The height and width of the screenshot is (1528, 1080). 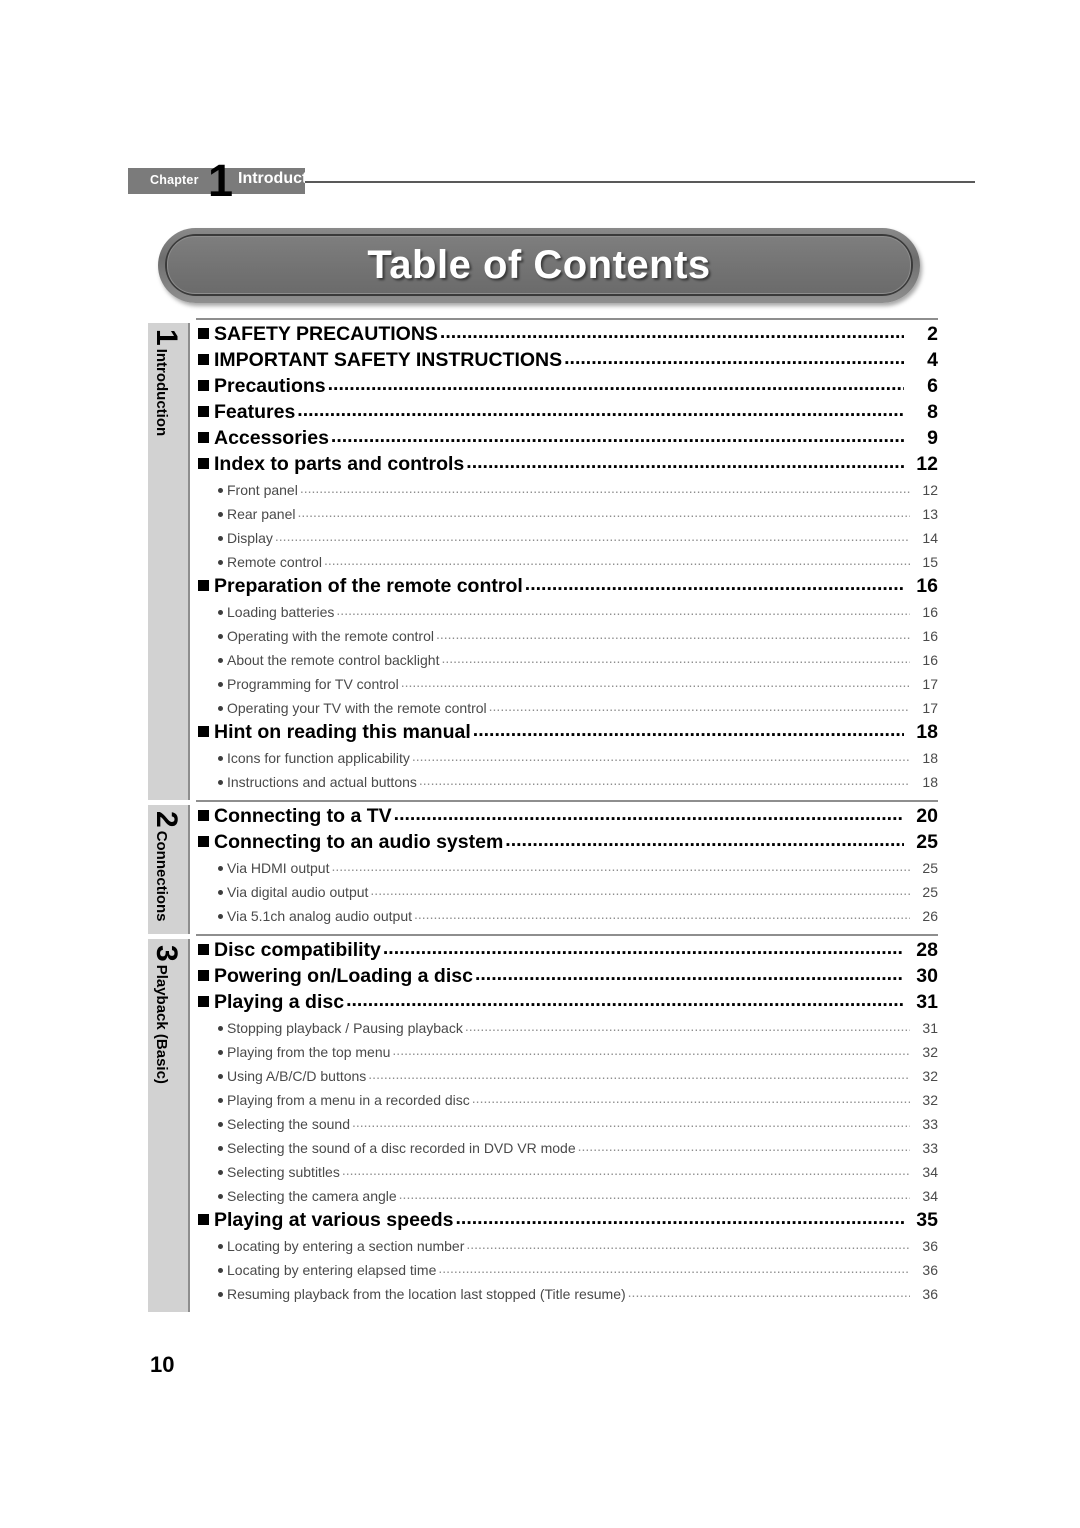 I want to click on toc-entry-minor: Front panel 12, so click(x=564, y=491).